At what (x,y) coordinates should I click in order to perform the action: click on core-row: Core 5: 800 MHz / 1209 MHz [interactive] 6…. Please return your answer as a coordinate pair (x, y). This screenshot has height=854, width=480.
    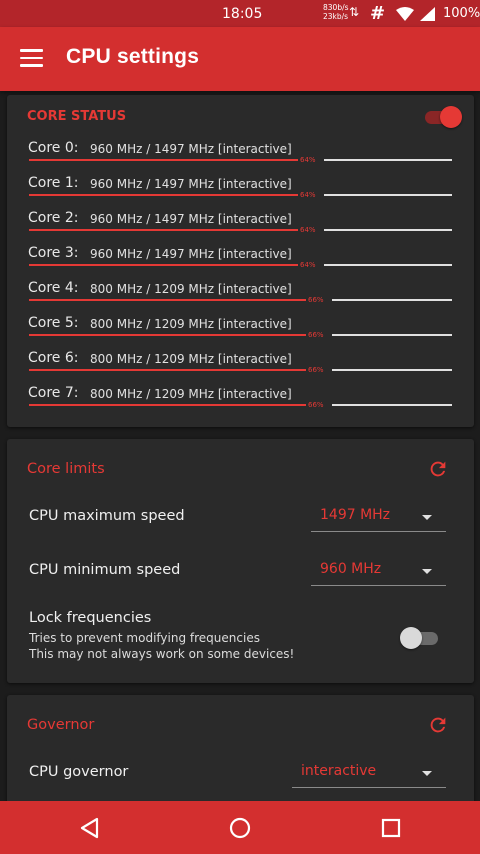
    Looking at the image, I should click on (240, 332).